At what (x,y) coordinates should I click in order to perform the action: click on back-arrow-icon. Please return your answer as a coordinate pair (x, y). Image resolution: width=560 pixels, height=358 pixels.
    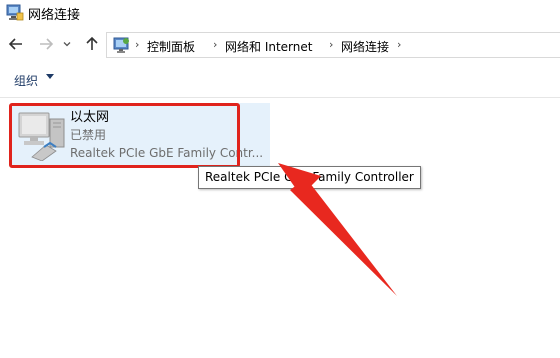
    Looking at the image, I should click on (15, 44).